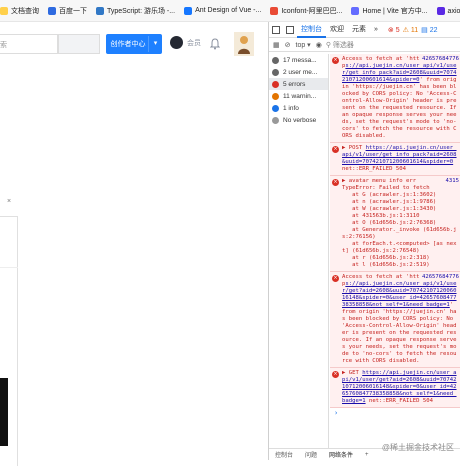 This screenshot has height=466, width=460. Describe the element at coordinates (359, 30) in the screenshot. I see `tab-elements: 元素` at that location.